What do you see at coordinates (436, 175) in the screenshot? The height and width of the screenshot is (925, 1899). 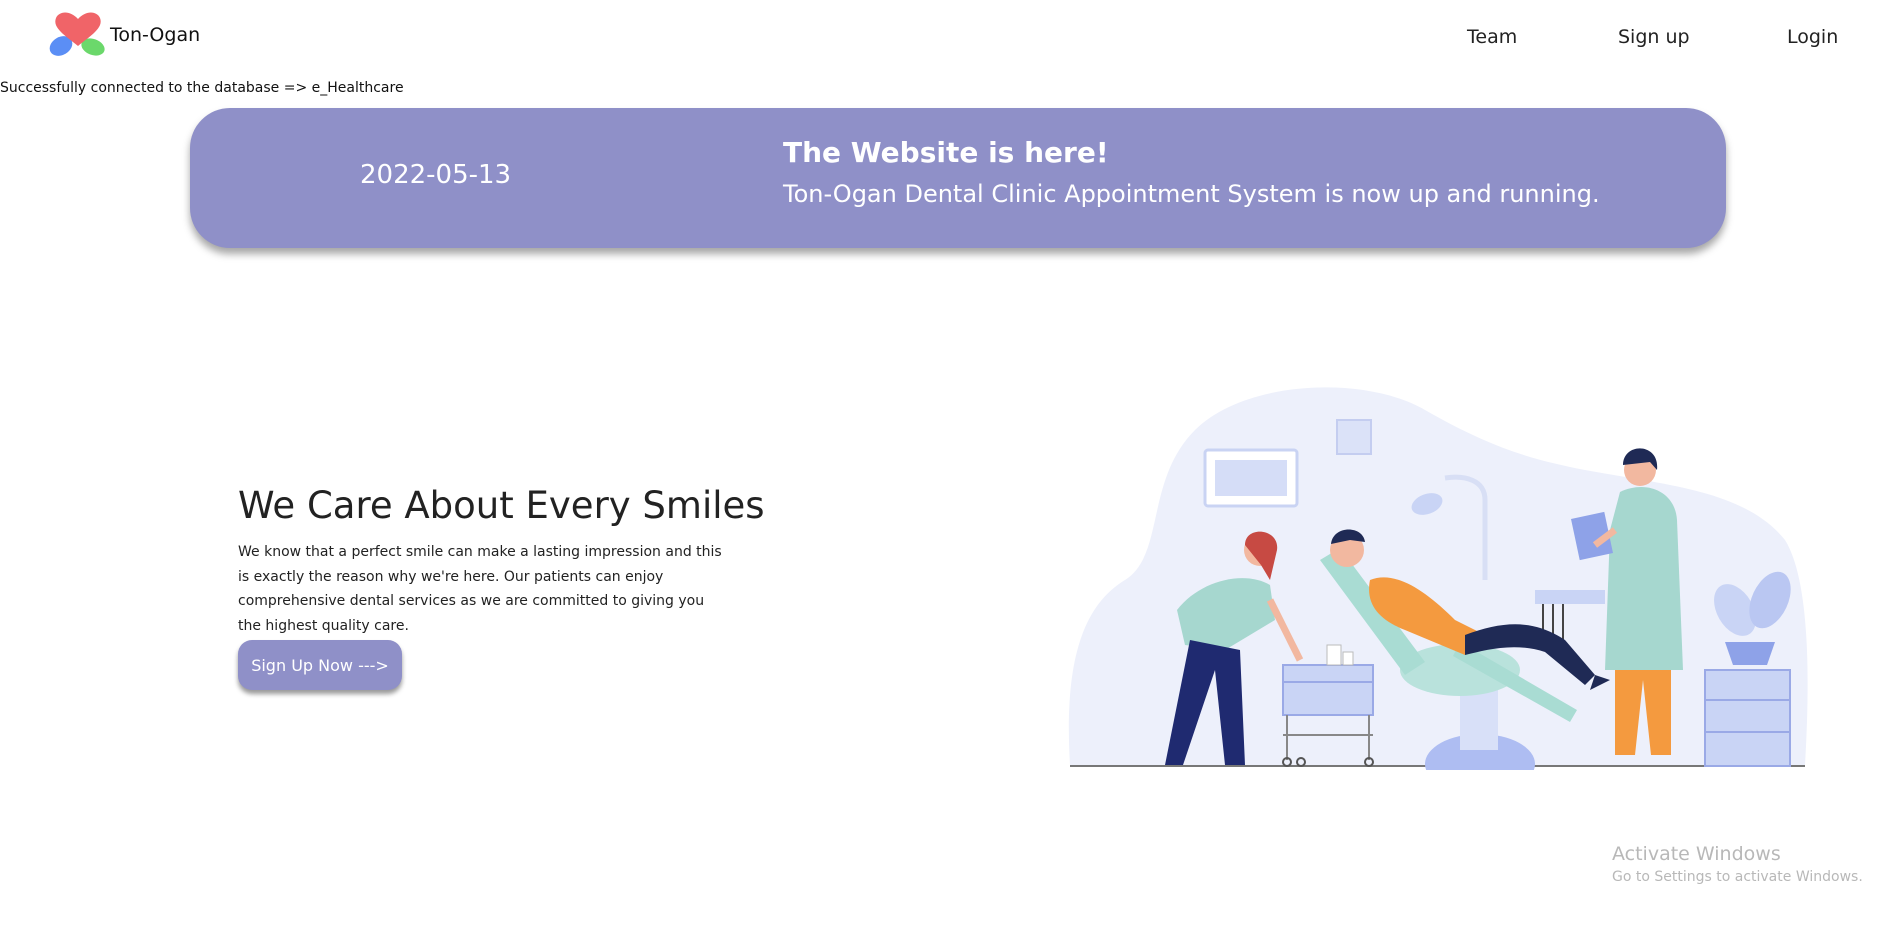 I see `announcement-date: 2022-05-13` at bounding box center [436, 175].